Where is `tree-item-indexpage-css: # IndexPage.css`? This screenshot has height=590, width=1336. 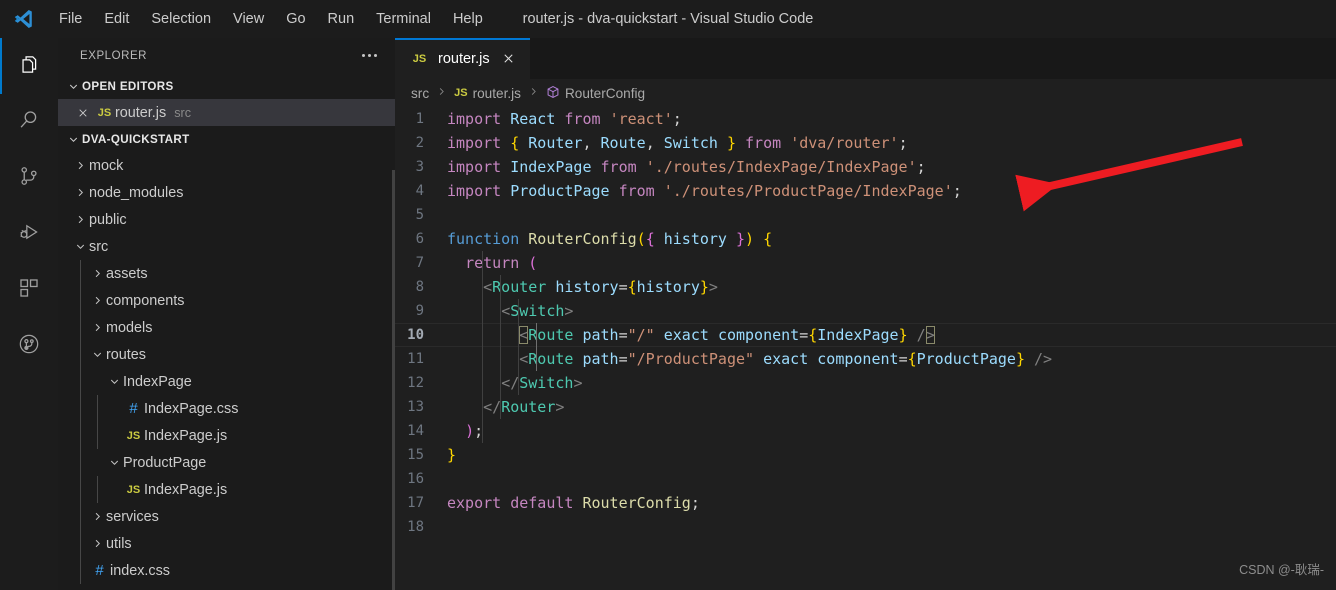 tree-item-indexpage-css: # IndexPage.css is located at coordinates (226, 408).